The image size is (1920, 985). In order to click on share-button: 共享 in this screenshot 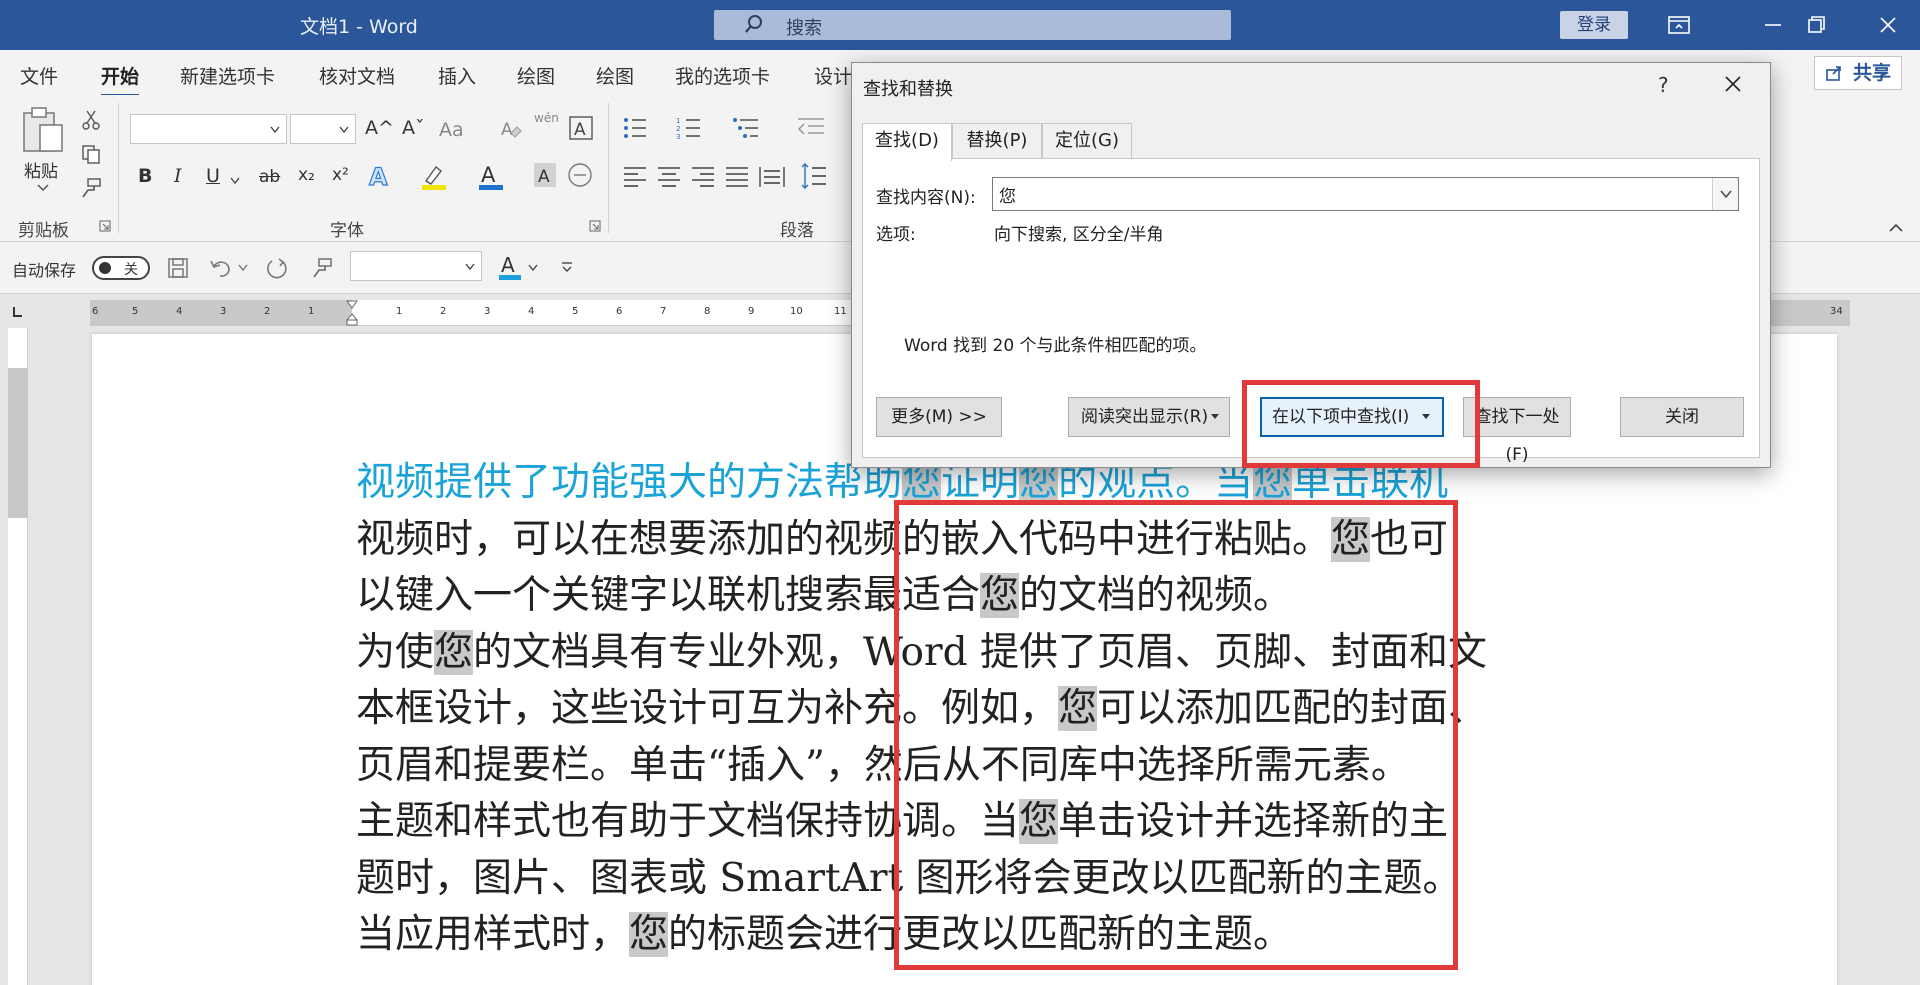, I will do `click(1858, 73)`.